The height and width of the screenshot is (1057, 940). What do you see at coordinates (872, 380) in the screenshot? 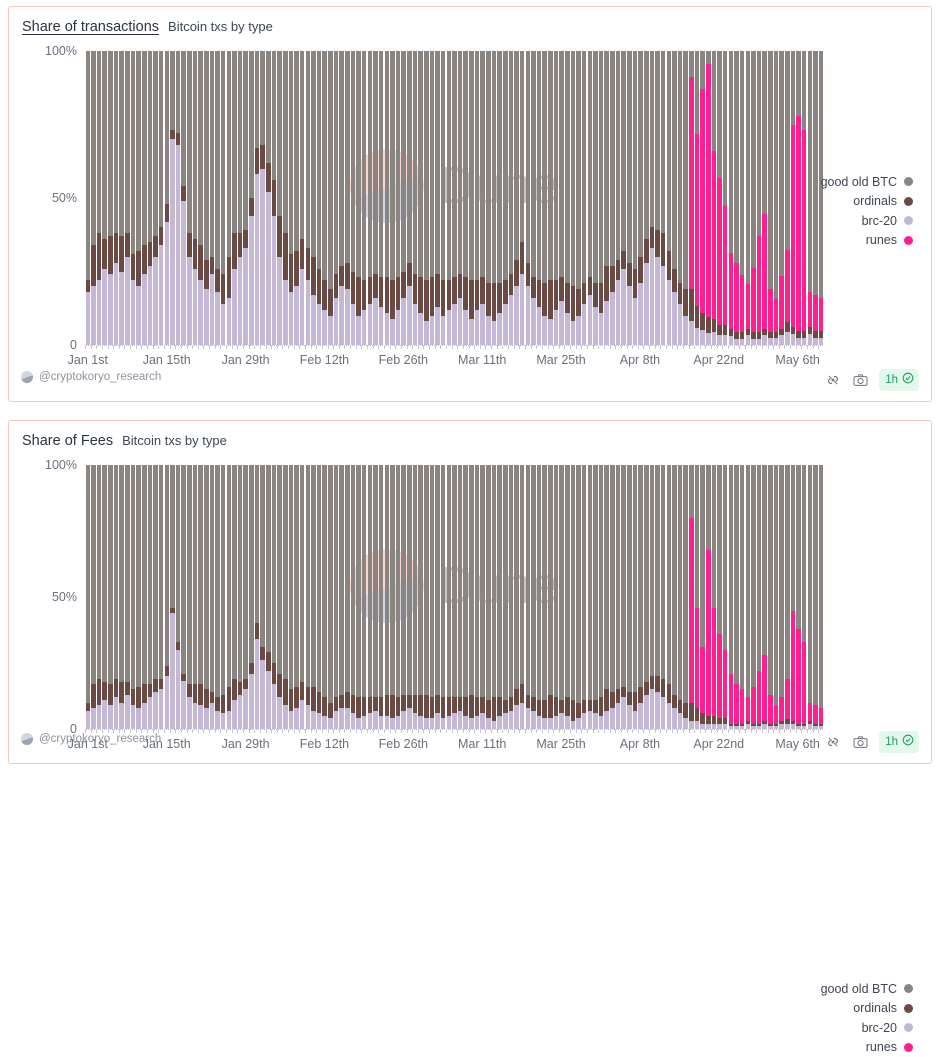
I see `panel-toolbar: 1h` at bounding box center [872, 380].